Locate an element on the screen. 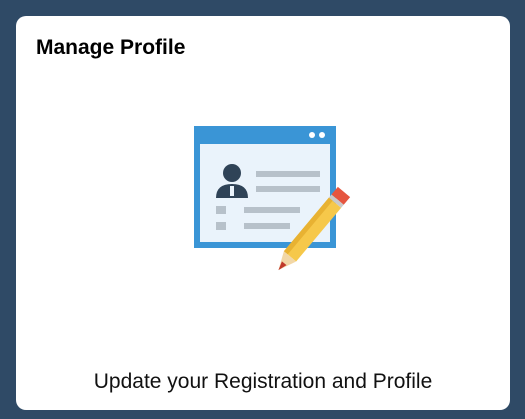  tile-caption: Update your Registration and Profile is located at coordinates (263, 381).